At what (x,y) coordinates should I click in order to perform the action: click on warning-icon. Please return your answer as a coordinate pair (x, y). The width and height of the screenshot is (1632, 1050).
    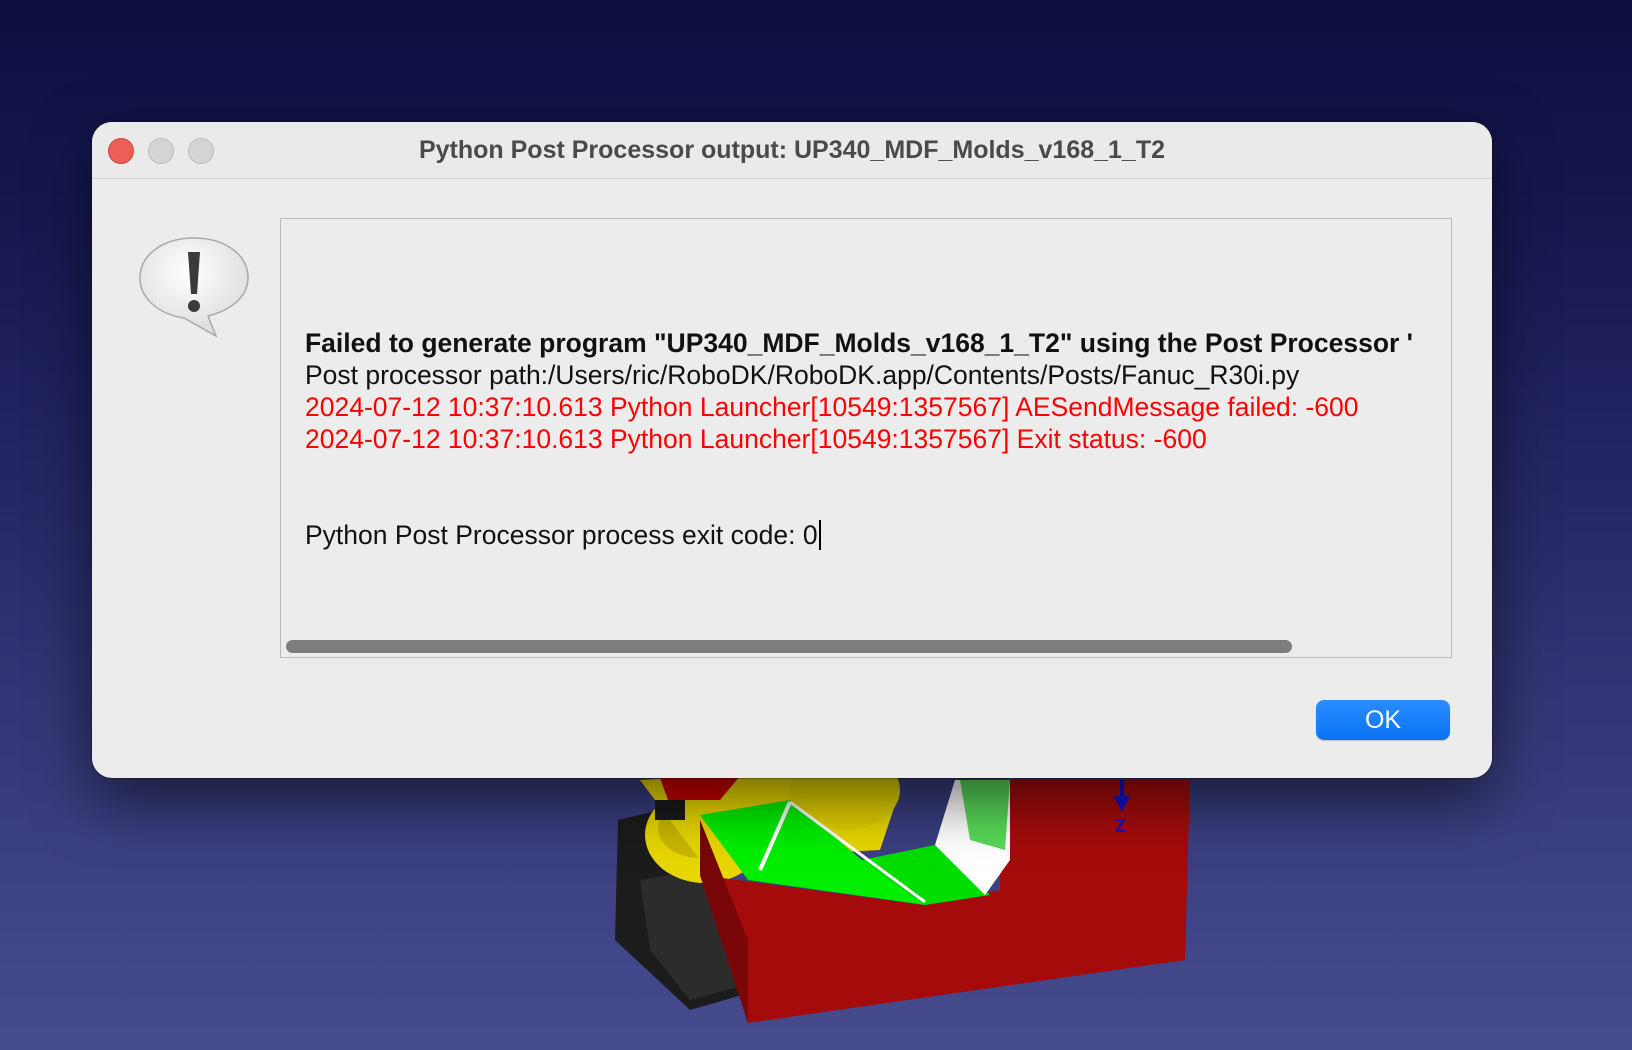
    Looking at the image, I should click on (194, 287).